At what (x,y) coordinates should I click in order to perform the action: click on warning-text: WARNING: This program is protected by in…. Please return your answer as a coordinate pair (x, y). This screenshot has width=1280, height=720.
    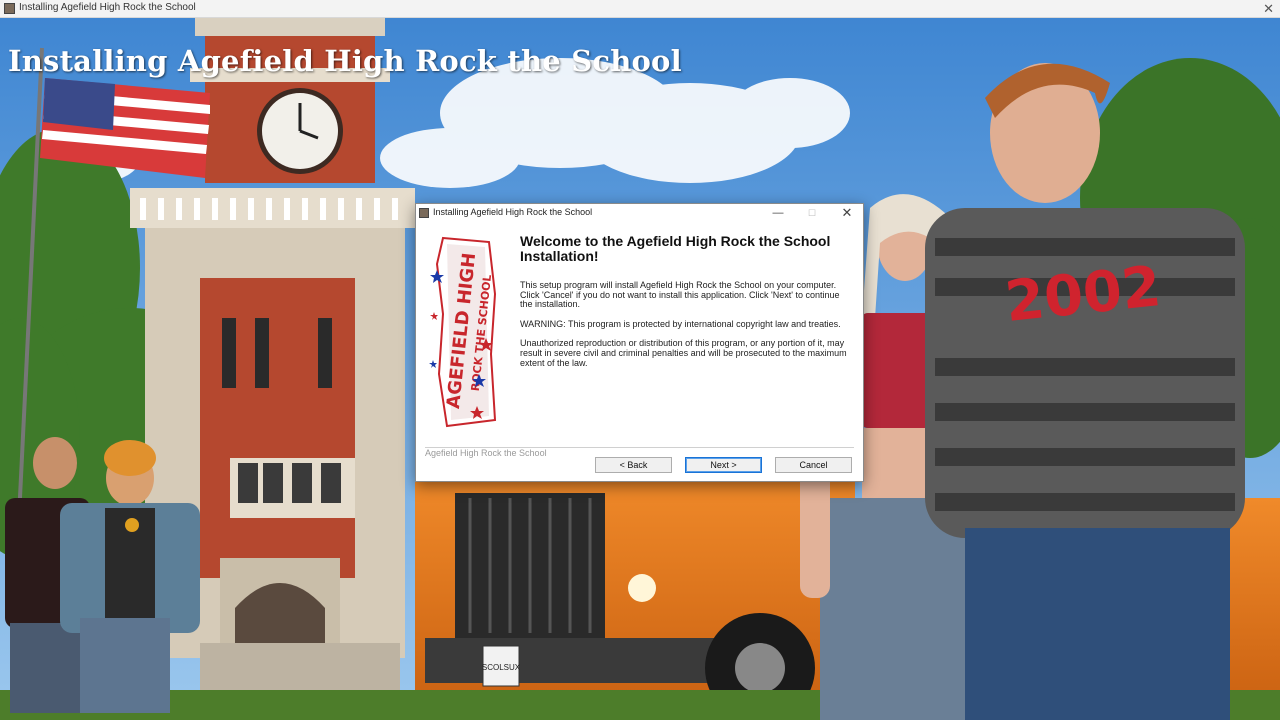
    Looking at the image, I should click on (680, 323).